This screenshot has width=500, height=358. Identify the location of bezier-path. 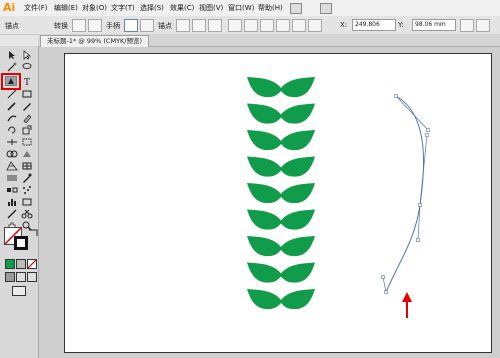
(405, 194).